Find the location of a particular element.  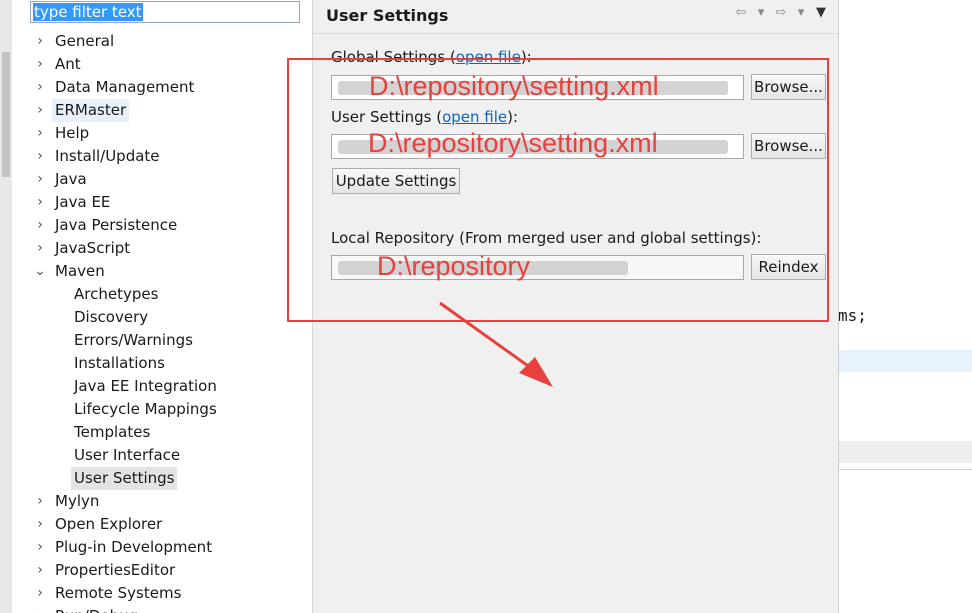

back-arrow-icon: ⇦ is located at coordinates (741, 12).